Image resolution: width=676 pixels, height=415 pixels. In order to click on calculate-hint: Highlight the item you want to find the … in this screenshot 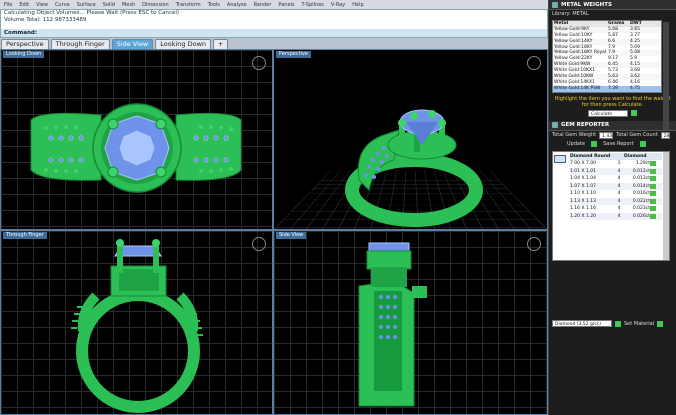, I will do `click(612, 101)`.